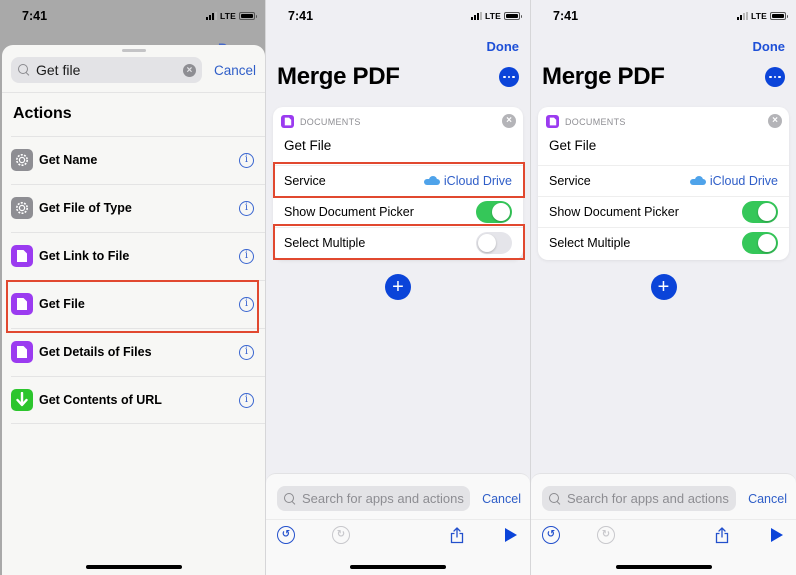  I want to click on action-item-get-file-of-type: Get File of Type i, so click(133, 208).